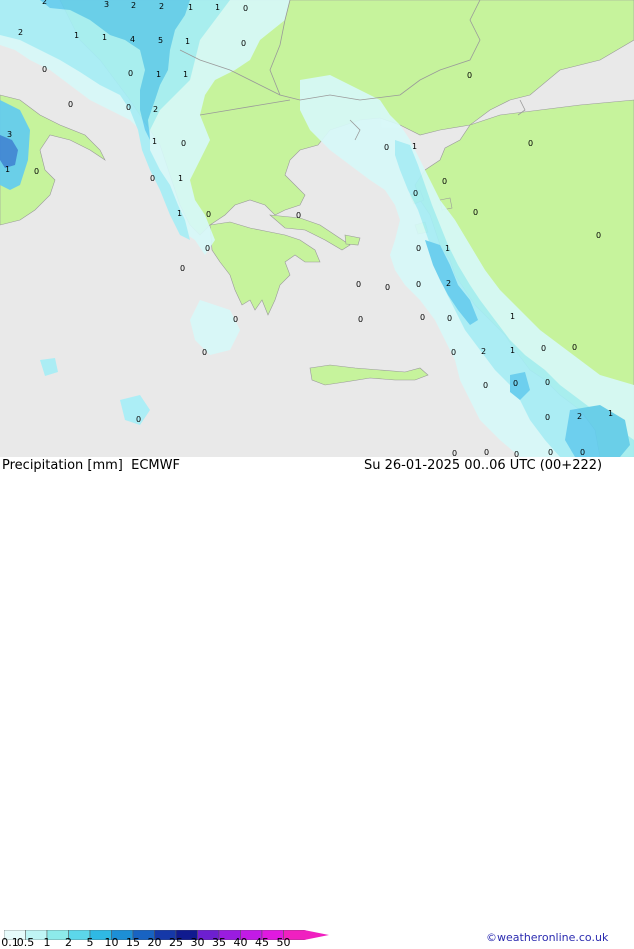 This screenshot has width=634, height=949. I want to click on colorbar-arrow, so click(316, 935).